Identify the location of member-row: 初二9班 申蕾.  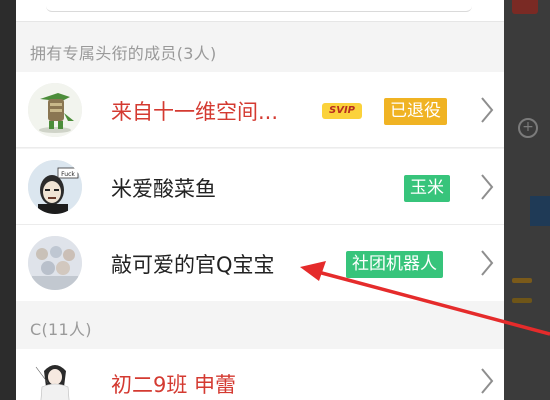
(260, 374).